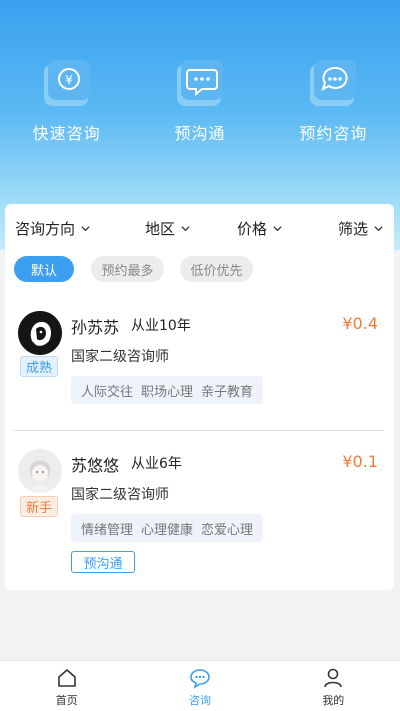 Image resolution: width=400 pixels, height=711 pixels. I want to click on filter-price: 价格, so click(259, 228).